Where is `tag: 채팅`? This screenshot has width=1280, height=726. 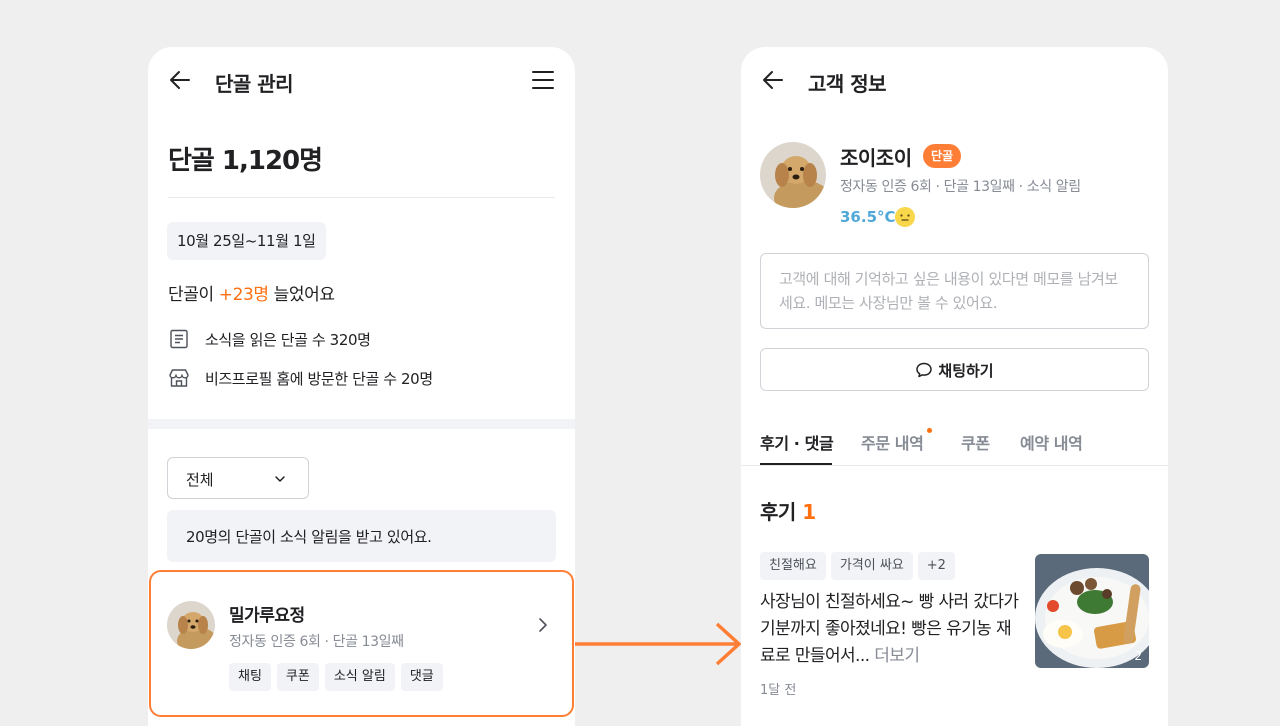
tag: 채팅 is located at coordinates (250, 677).